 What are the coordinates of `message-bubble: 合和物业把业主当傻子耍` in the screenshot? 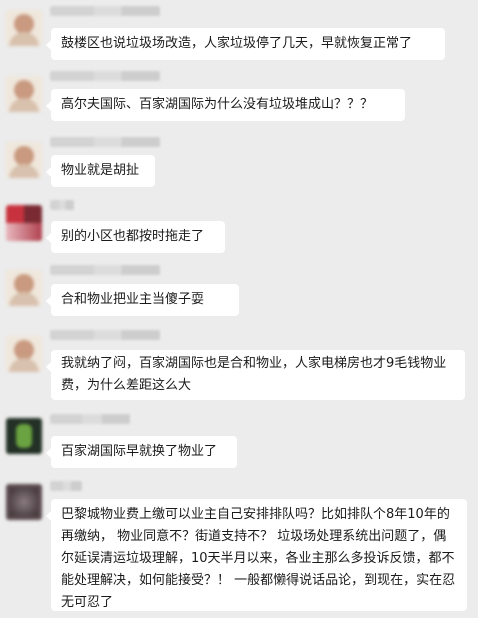 It's located at (142, 300).